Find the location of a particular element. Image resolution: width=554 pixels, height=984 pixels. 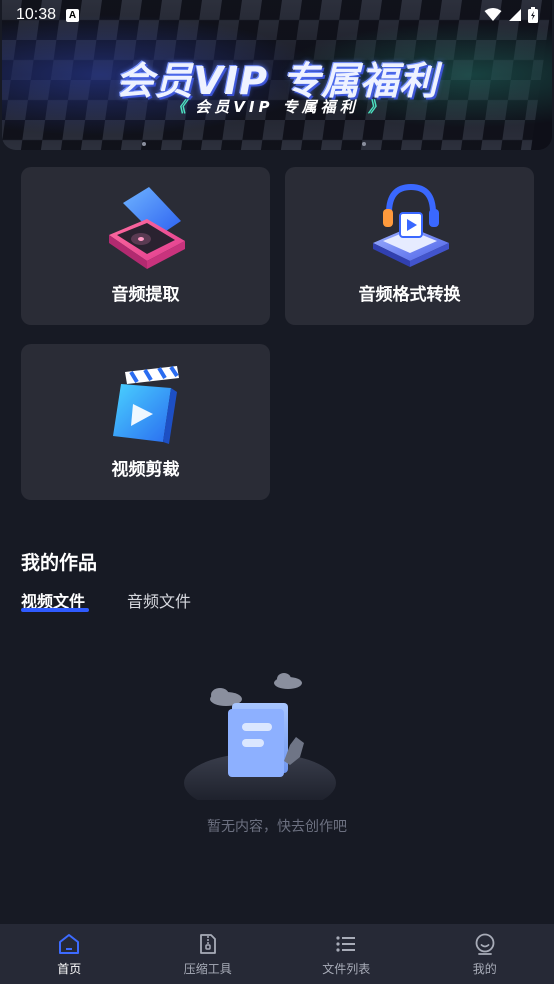

banner-sub-right: 》 is located at coordinates (375, 107).